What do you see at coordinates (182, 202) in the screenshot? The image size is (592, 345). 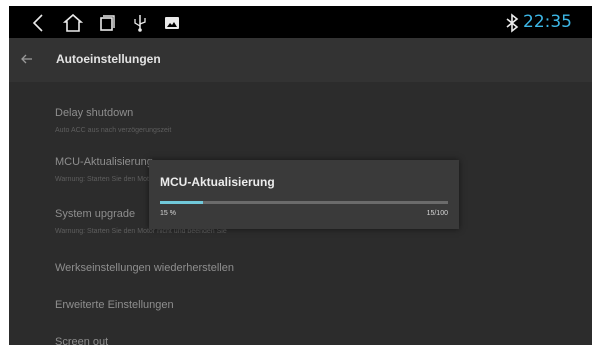 I see `progress-fill` at bounding box center [182, 202].